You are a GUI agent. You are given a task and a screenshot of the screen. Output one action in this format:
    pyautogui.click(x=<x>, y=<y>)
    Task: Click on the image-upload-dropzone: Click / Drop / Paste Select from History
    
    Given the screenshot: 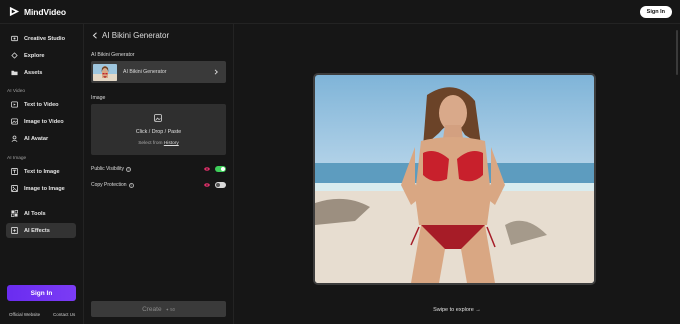 What is the action you would take?
    pyautogui.click(x=158, y=129)
    